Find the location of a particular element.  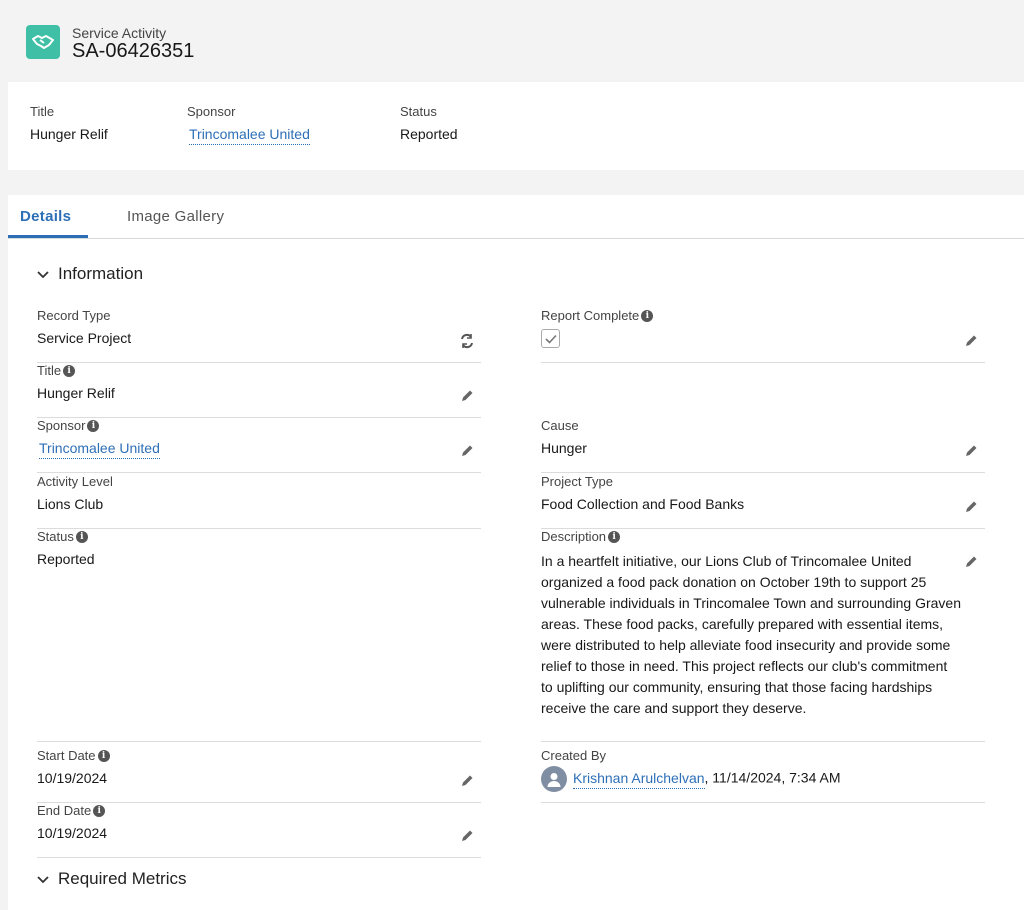

section-information: Information is located at coordinates (89, 274).